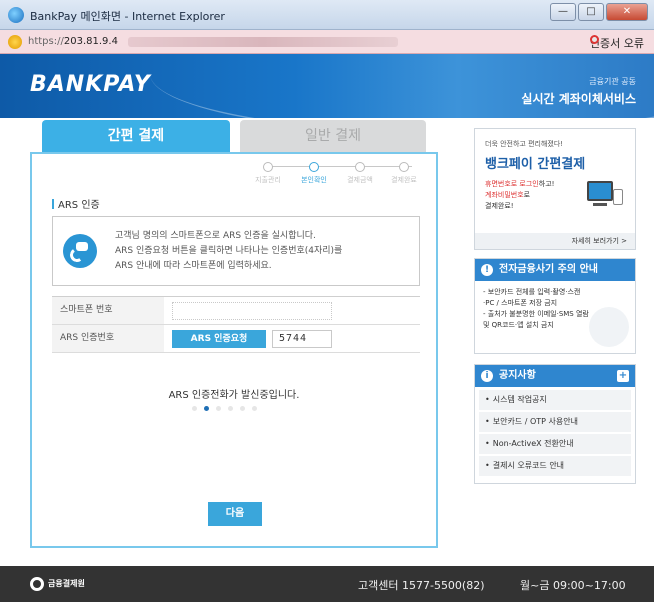  I want to click on bankpay-logo: BANKPAY, so click(90, 84).